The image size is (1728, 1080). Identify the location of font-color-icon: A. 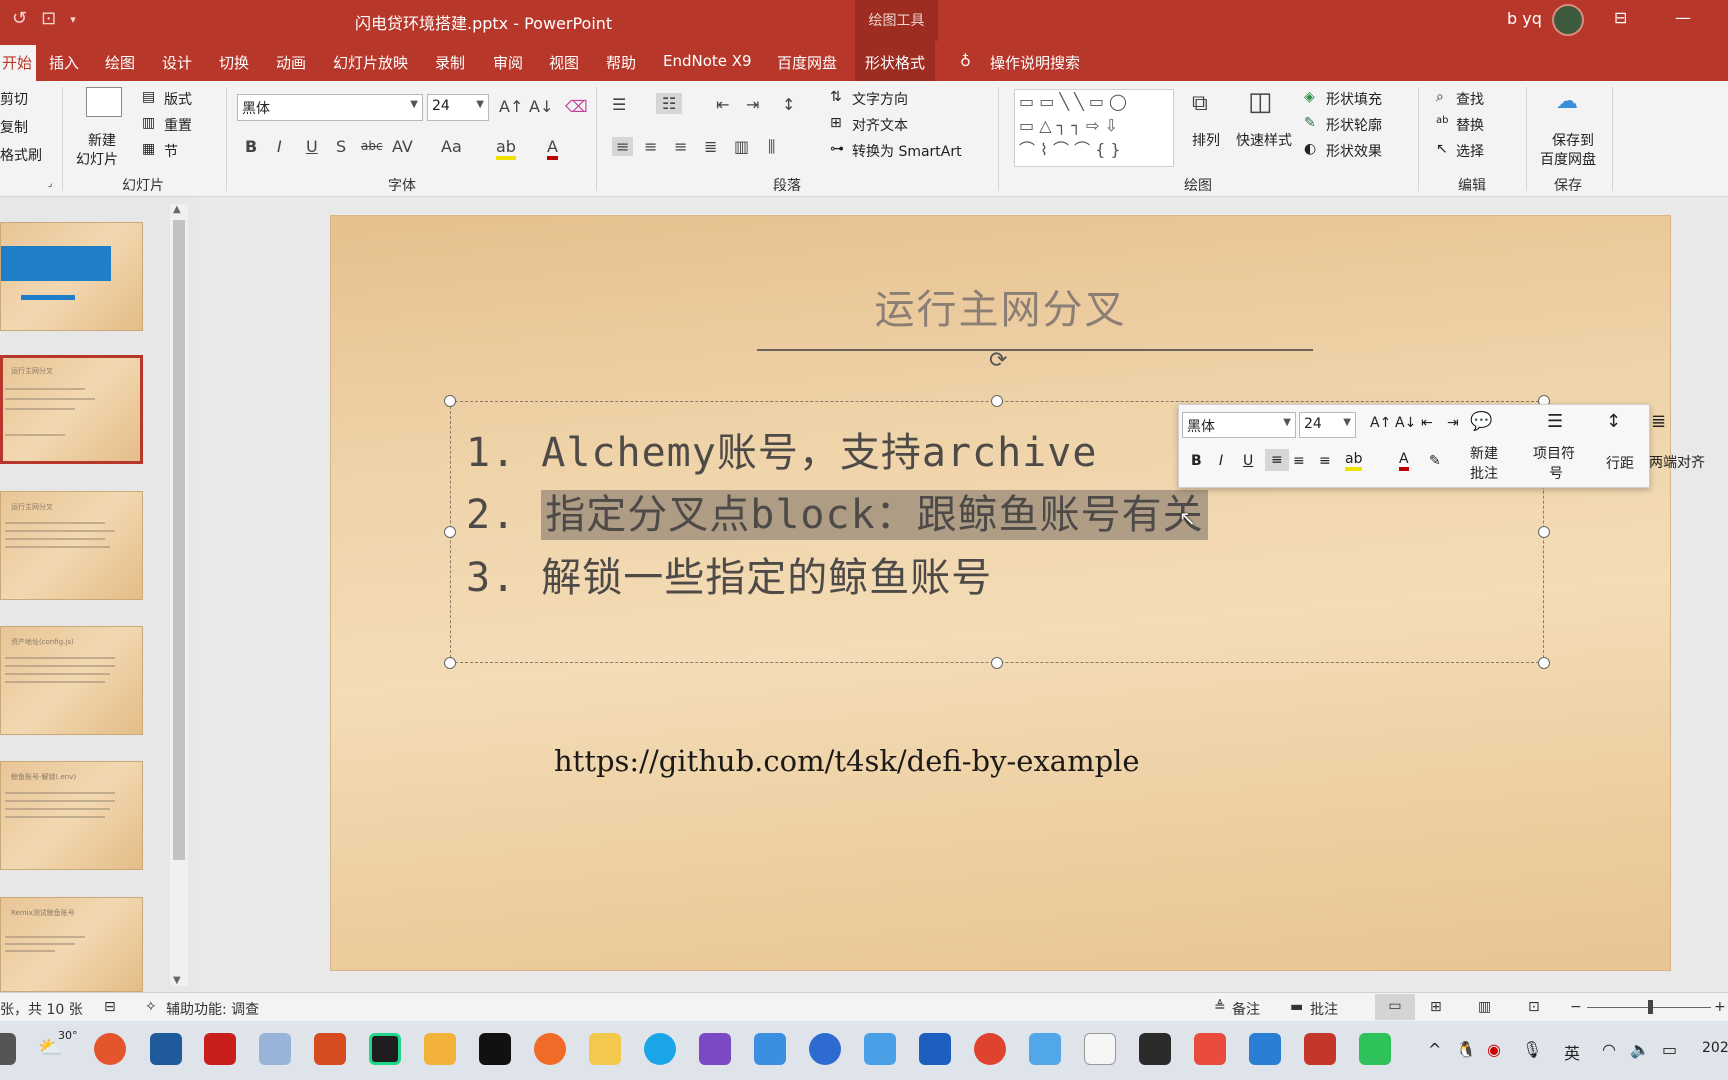
(552, 148).